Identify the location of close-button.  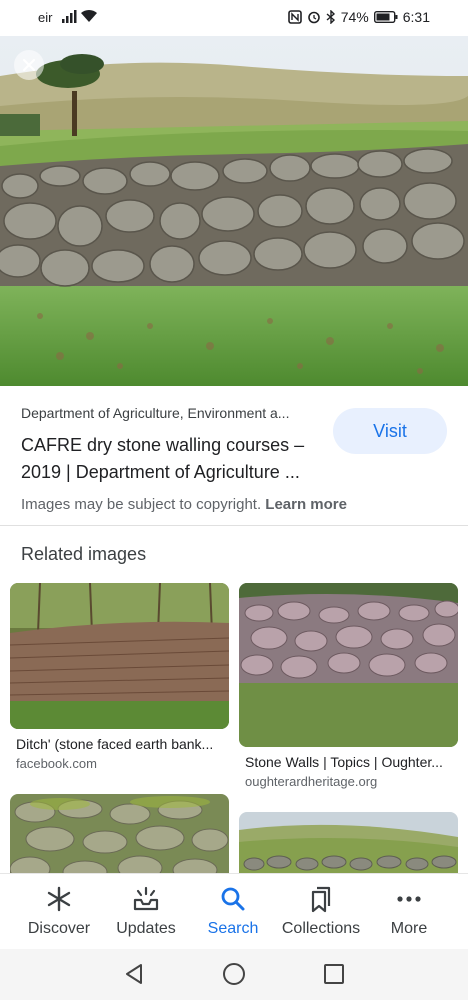
(29, 65).